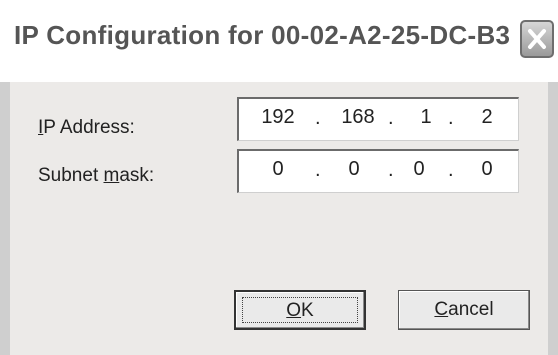 Image resolution: width=558 pixels, height=355 pixels. I want to click on close-button, so click(537, 39).